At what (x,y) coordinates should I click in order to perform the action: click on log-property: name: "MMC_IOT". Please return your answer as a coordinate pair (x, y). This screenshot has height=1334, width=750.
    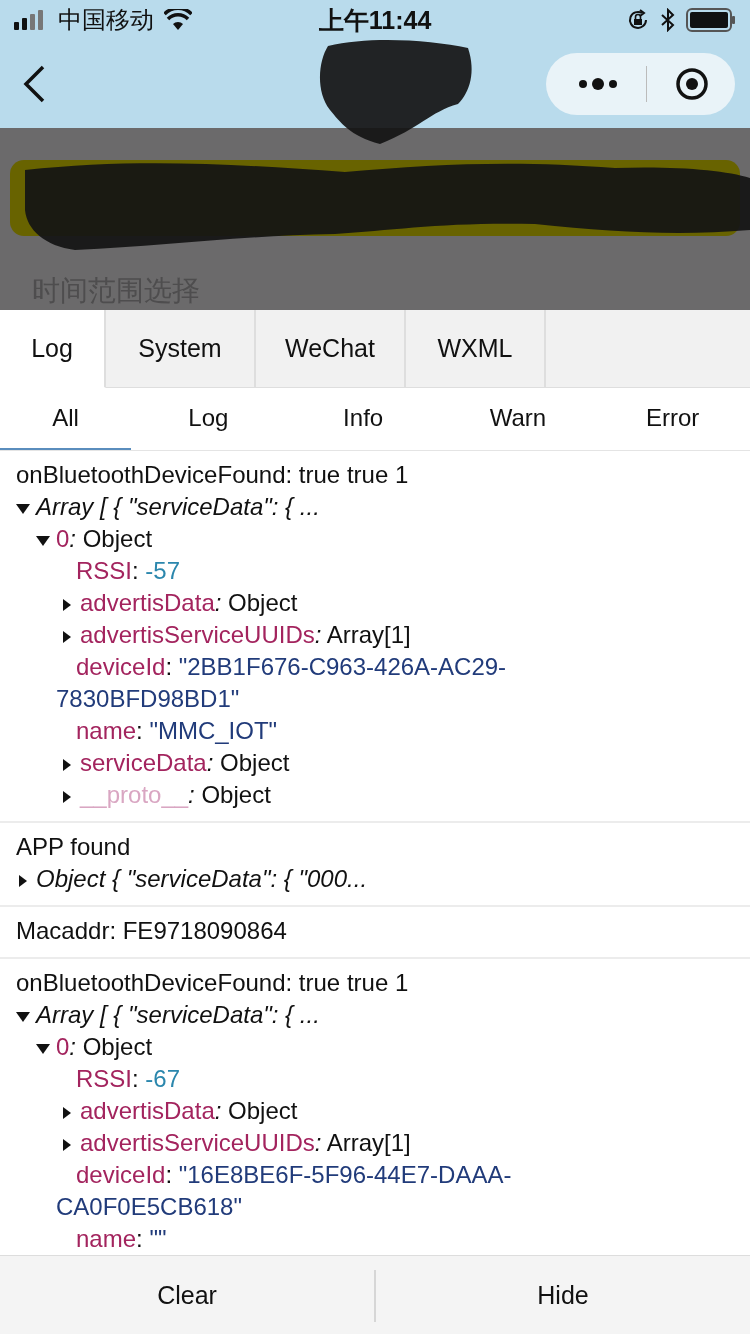
    Looking at the image, I should click on (177, 731).